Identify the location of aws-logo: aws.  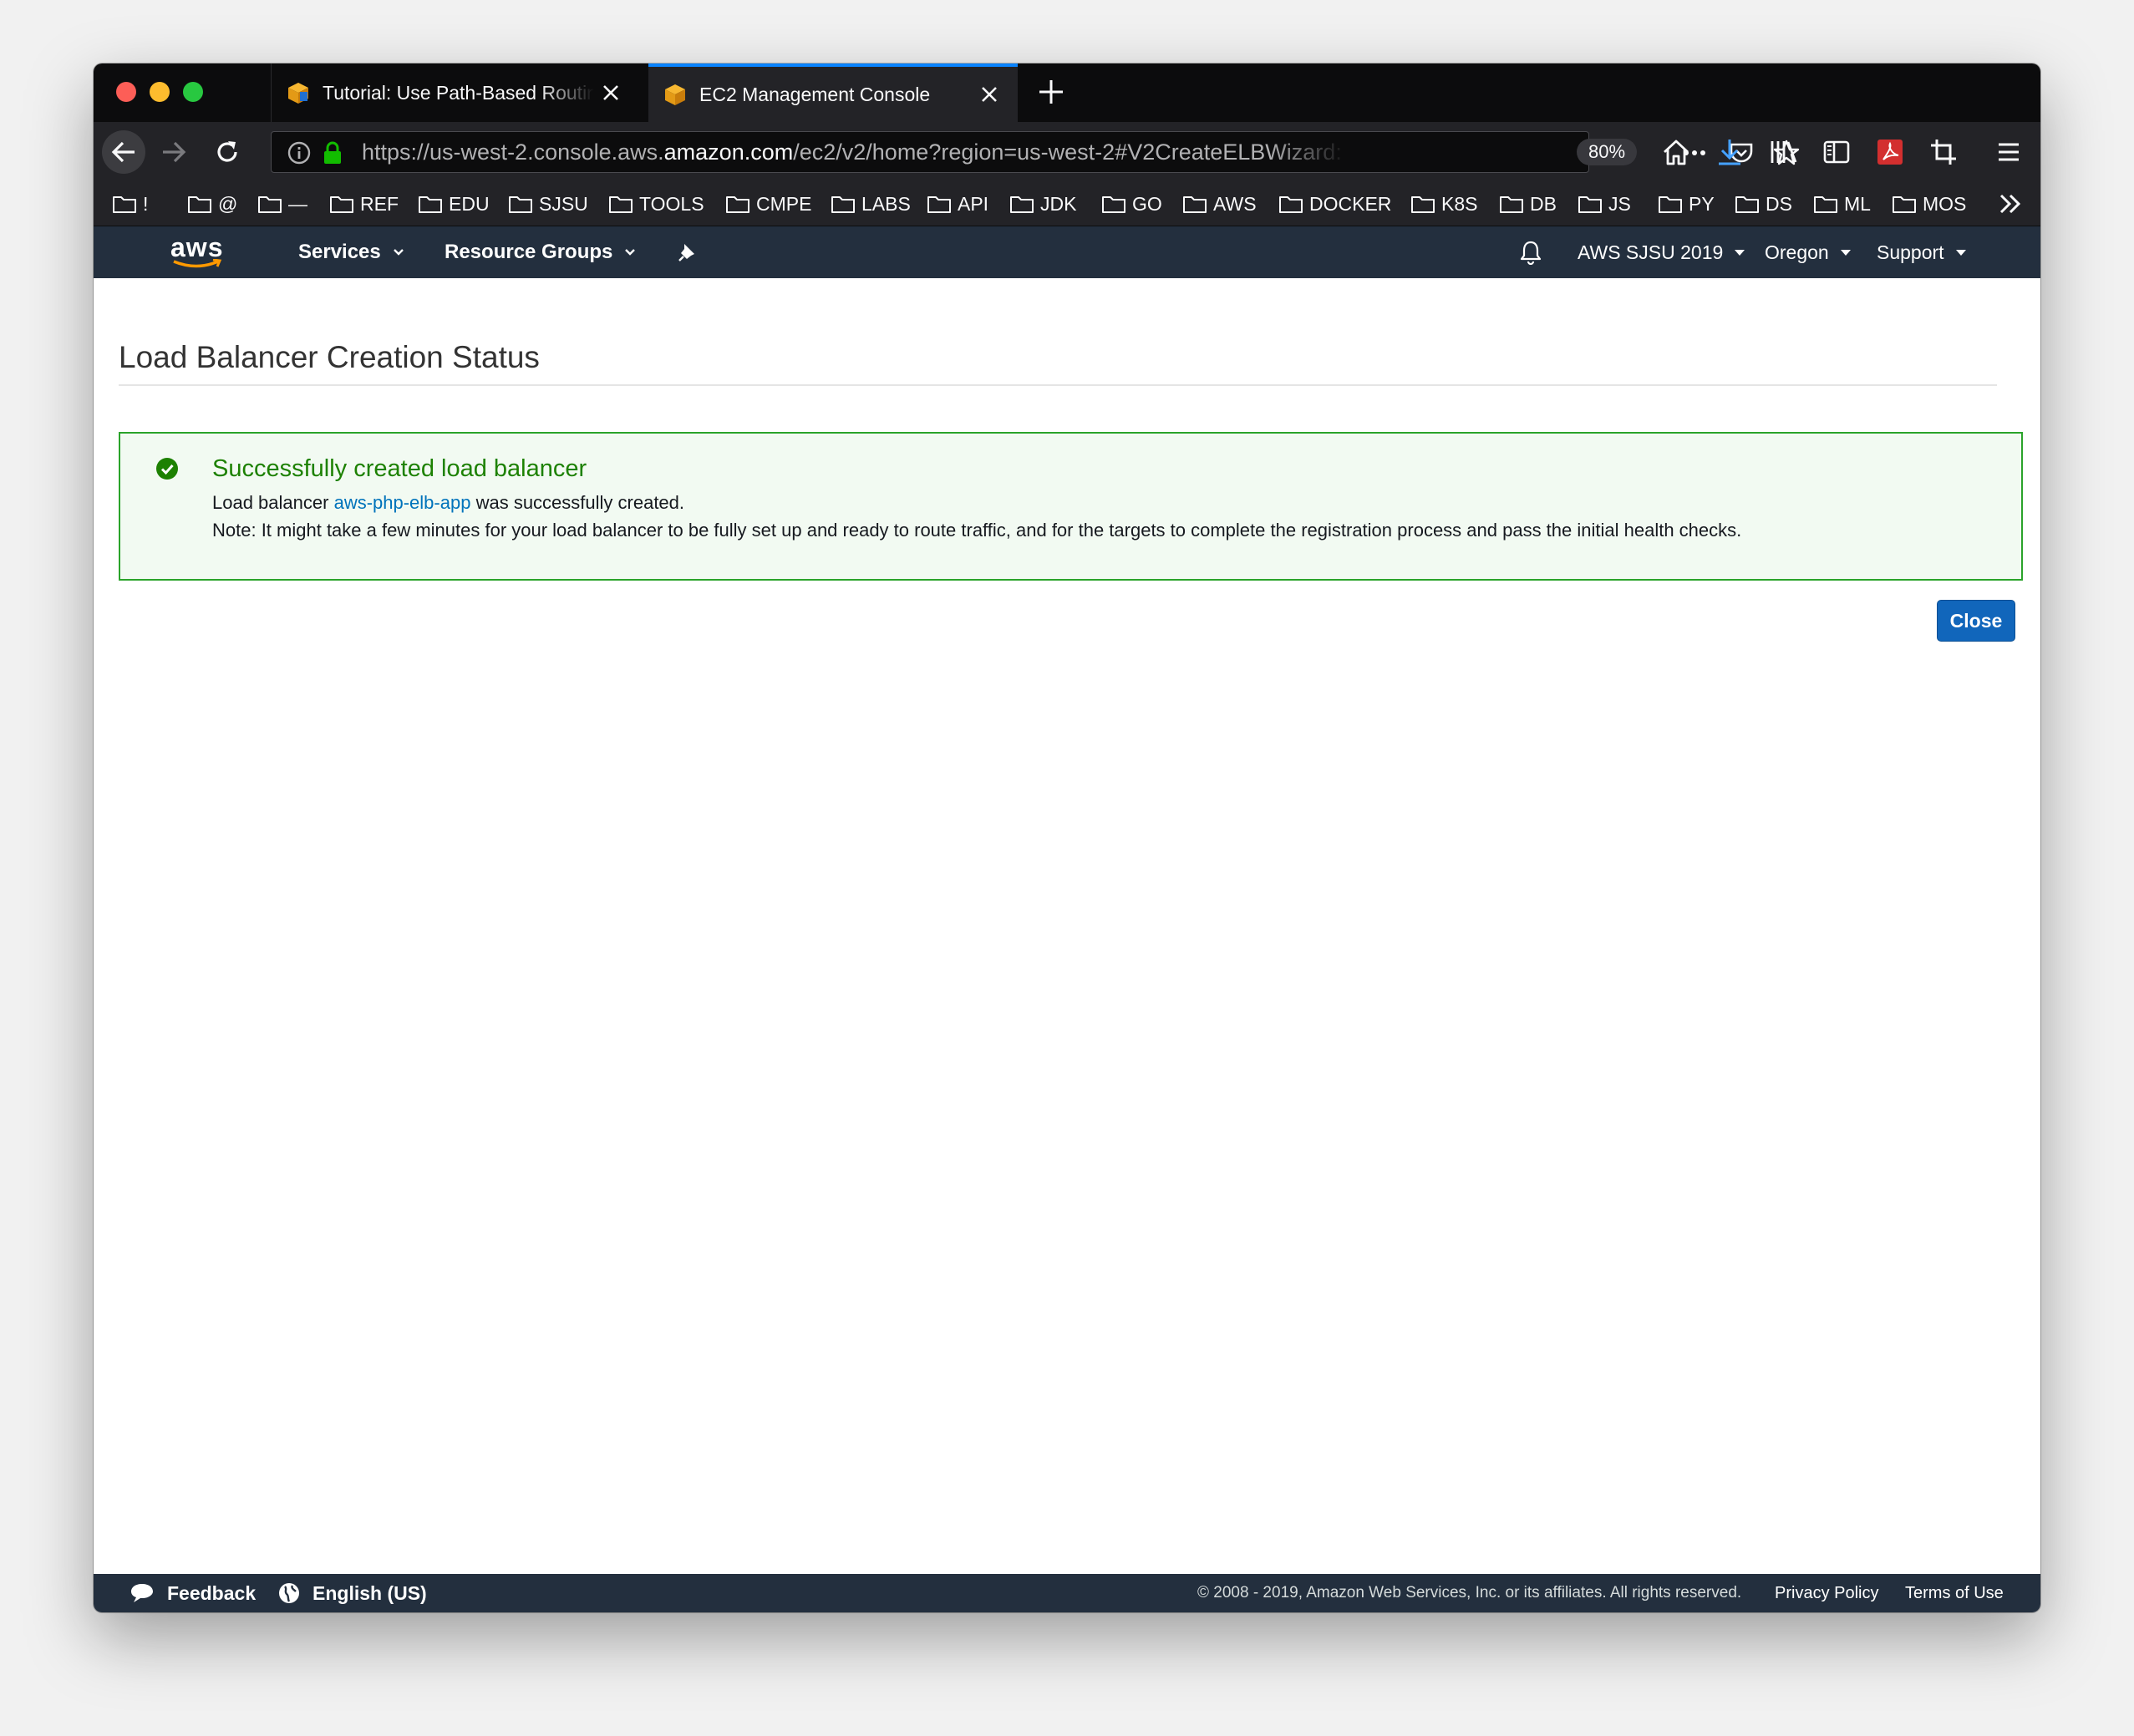
(196, 252).